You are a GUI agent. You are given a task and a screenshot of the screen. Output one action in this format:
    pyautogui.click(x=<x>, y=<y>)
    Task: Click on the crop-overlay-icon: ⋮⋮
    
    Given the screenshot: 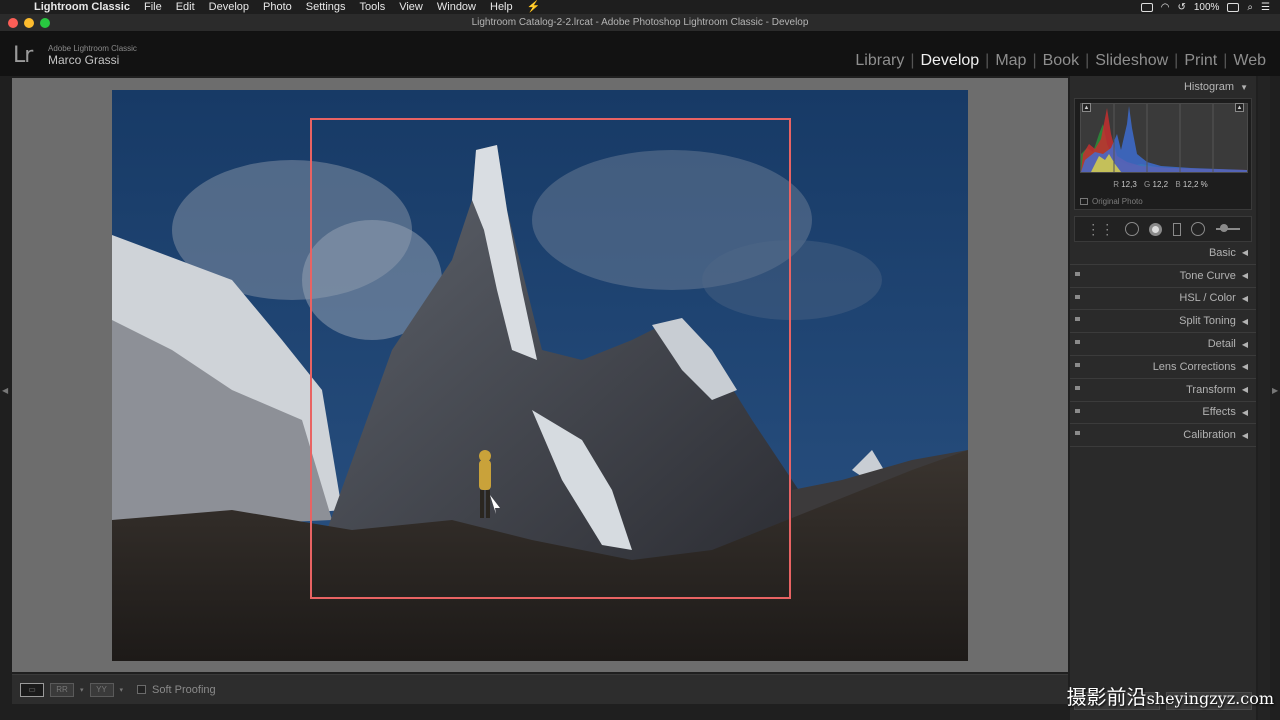 What is the action you would take?
    pyautogui.click(x=1100, y=229)
    